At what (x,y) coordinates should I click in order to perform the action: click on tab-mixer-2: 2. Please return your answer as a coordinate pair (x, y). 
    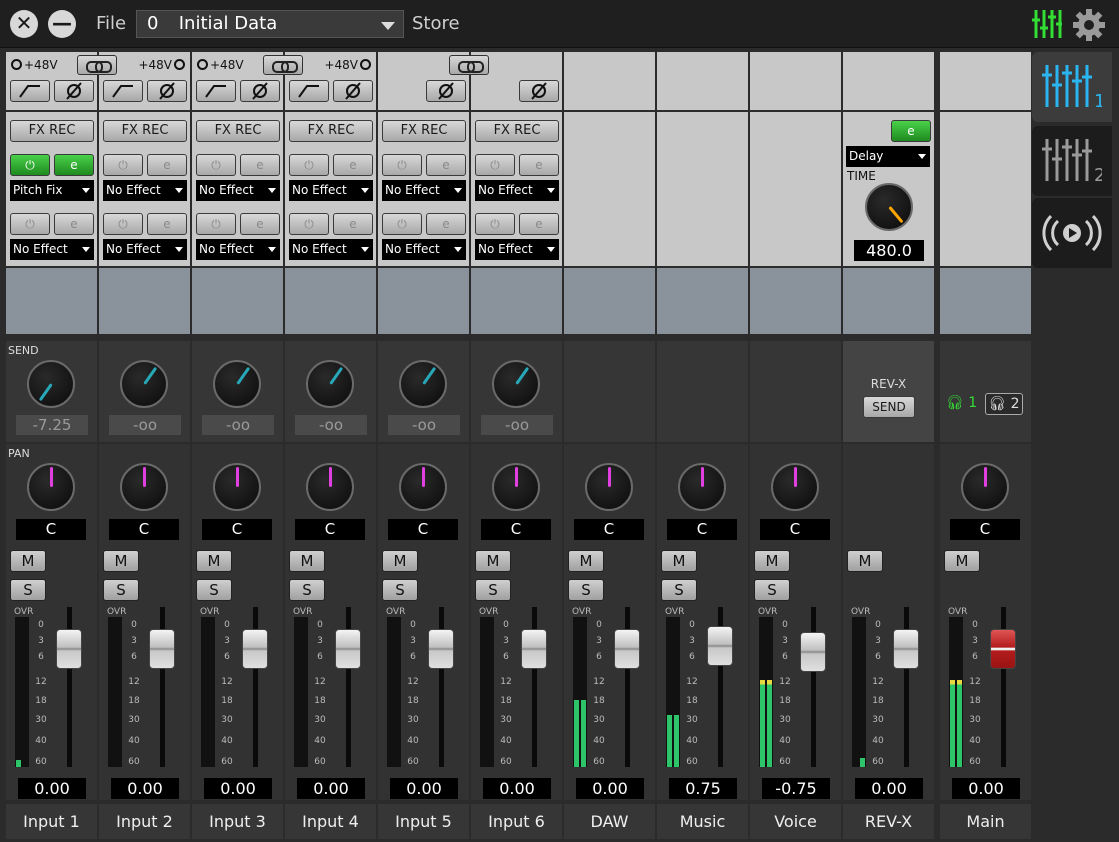
    Looking at the image, I should click on (1072, 161).